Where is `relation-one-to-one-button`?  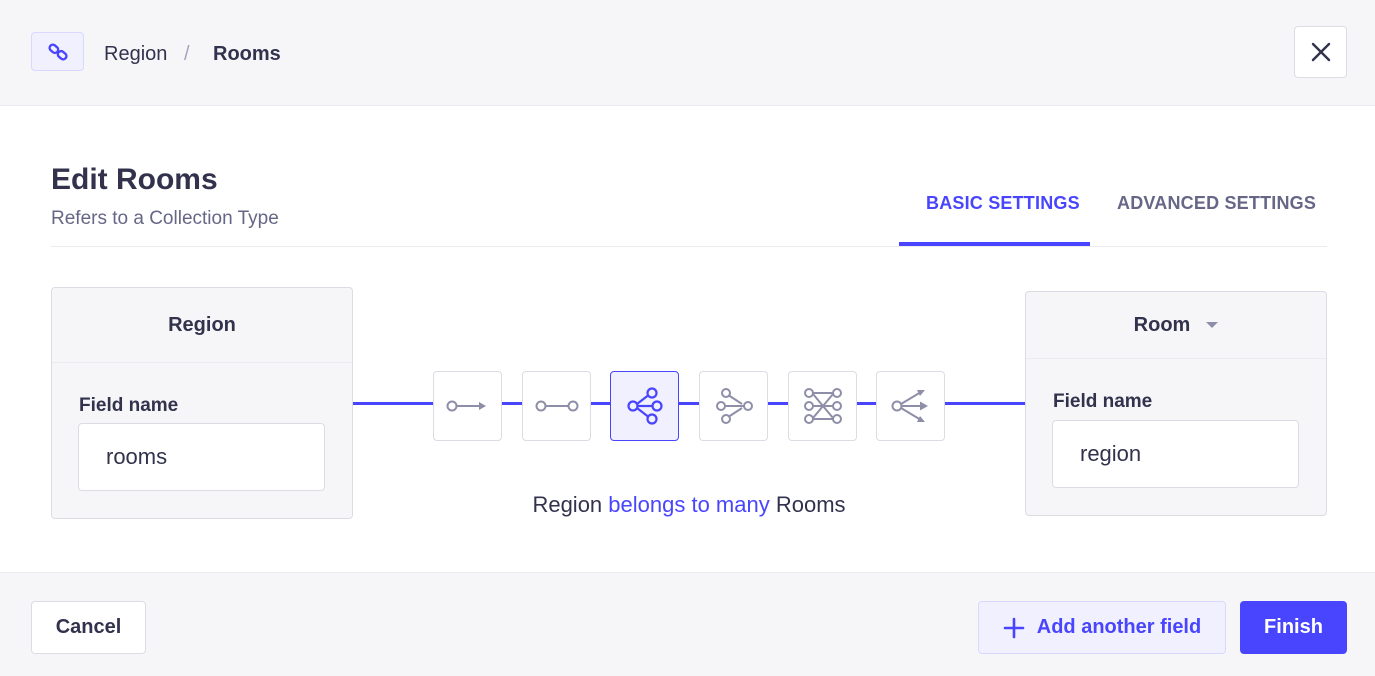 relation-one-to-one-button is located at coordinates (556, 406).